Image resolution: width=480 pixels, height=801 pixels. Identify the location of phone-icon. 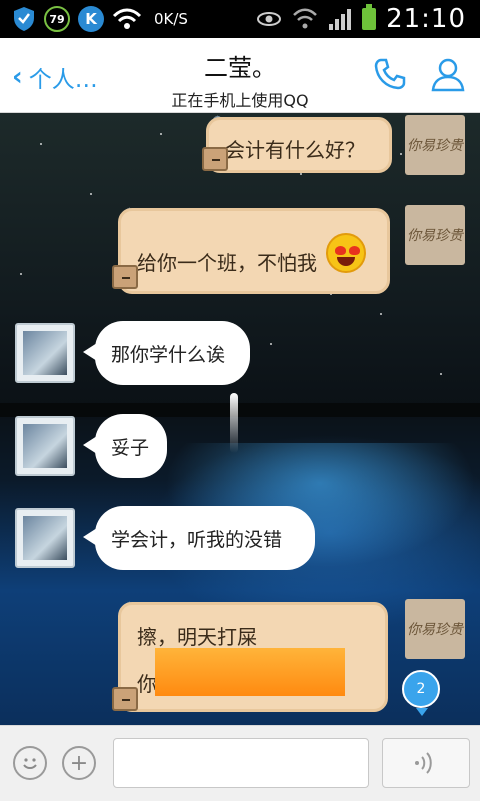
(390, 74).